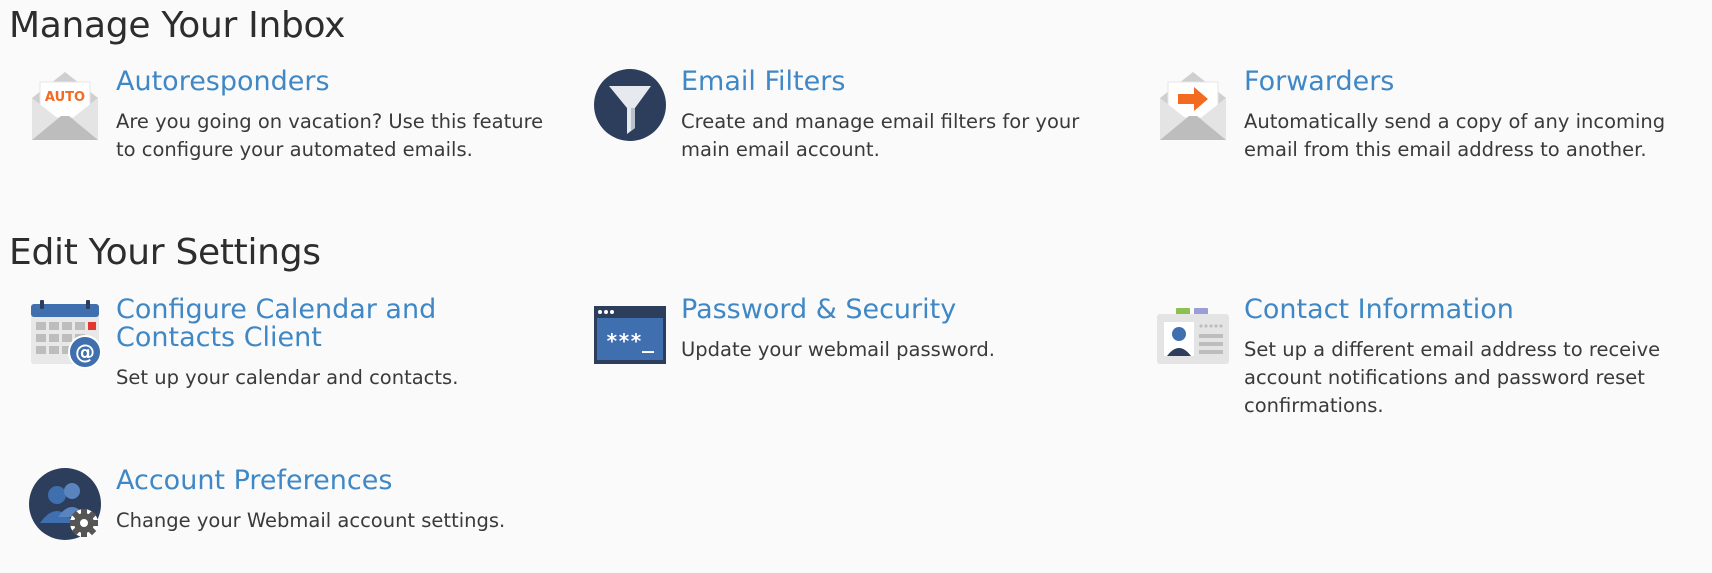 This screenshot has height=573, width=1712. Describe the element at coordinates (165, 252) in the screenshot. I see `section-title-edit-settings: Edit Your Settings` at that location.